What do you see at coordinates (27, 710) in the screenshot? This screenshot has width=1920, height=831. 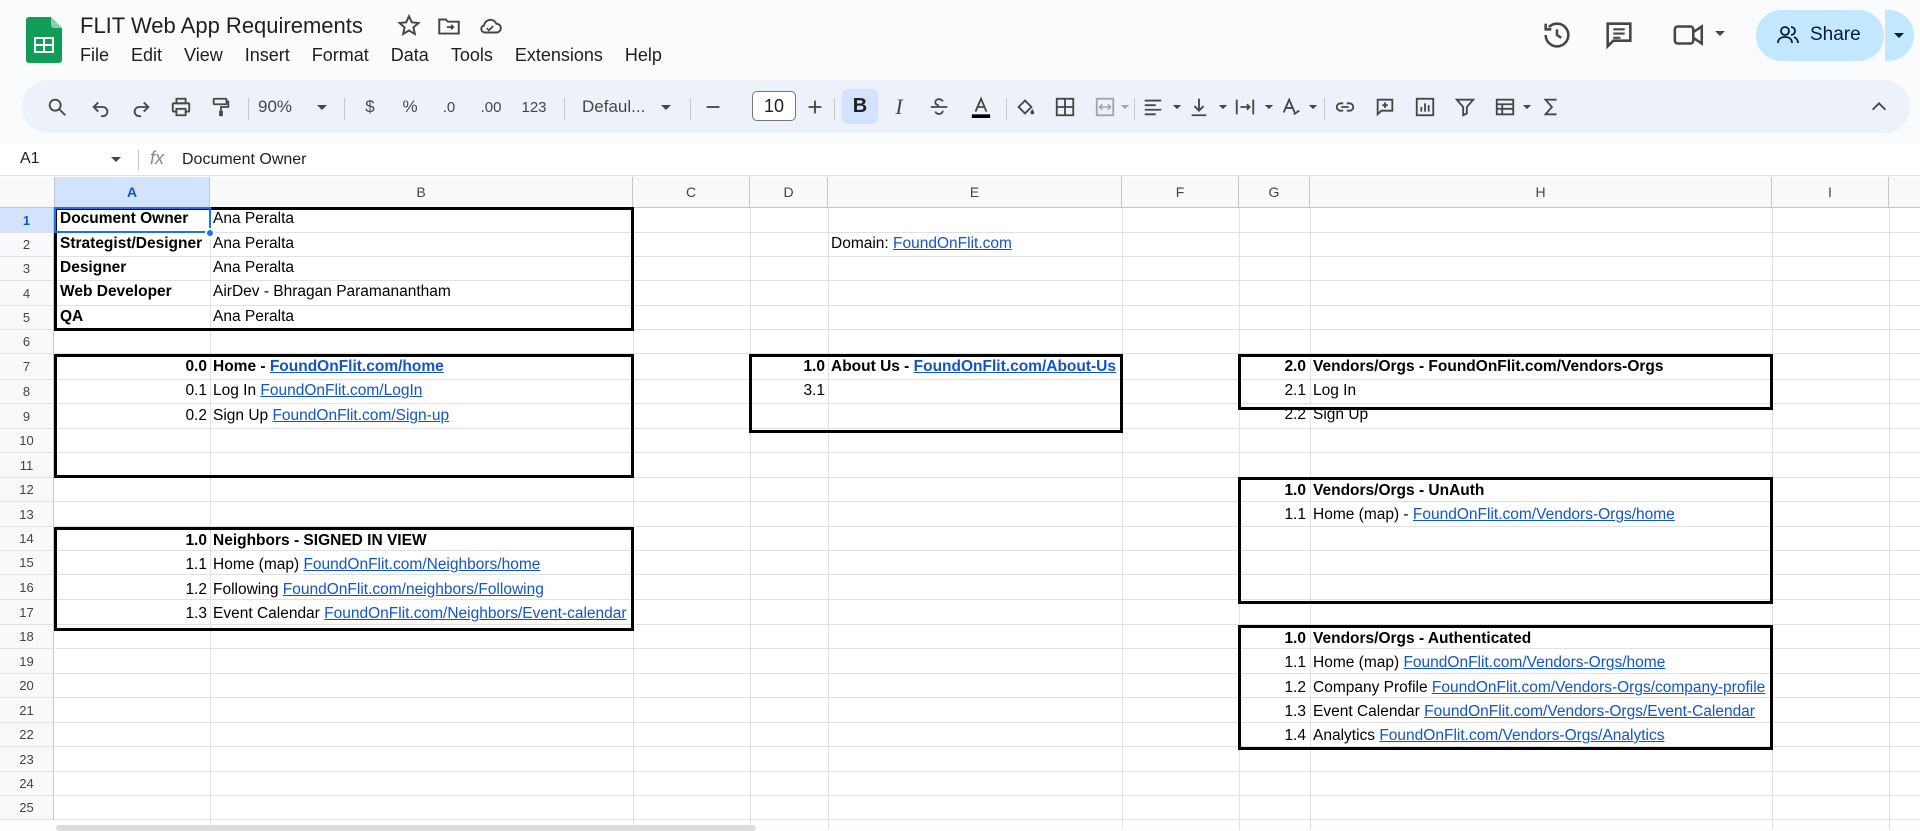 I see `row-header-21: 21` at bounding box center [27, 710].